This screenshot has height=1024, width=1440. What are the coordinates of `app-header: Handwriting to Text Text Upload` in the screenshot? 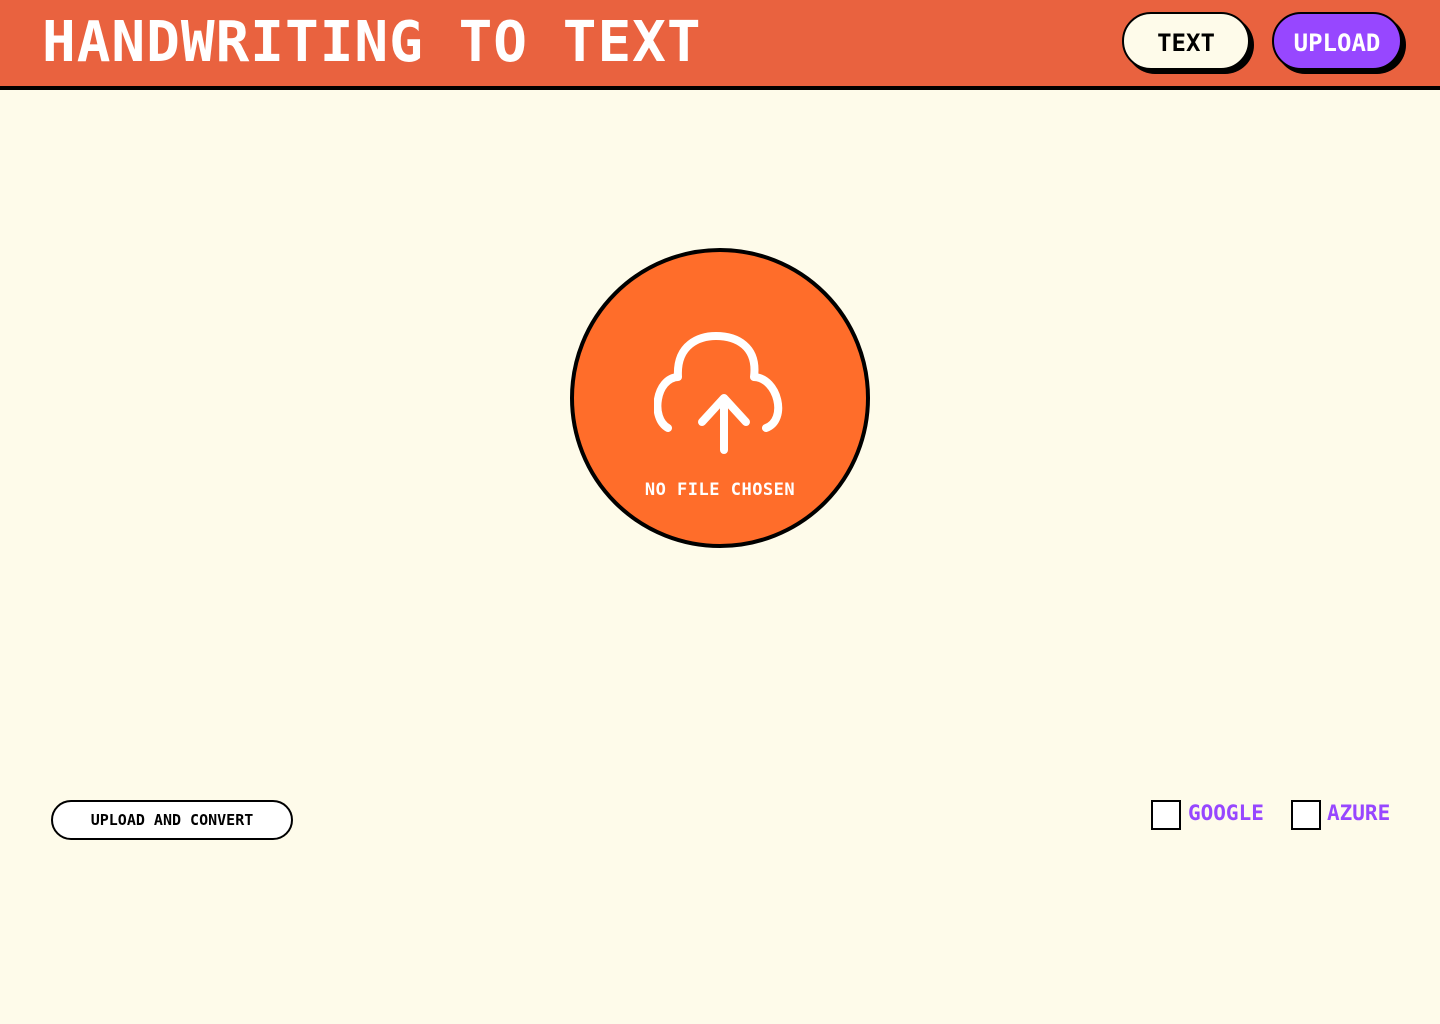 It's located at (720, 45).